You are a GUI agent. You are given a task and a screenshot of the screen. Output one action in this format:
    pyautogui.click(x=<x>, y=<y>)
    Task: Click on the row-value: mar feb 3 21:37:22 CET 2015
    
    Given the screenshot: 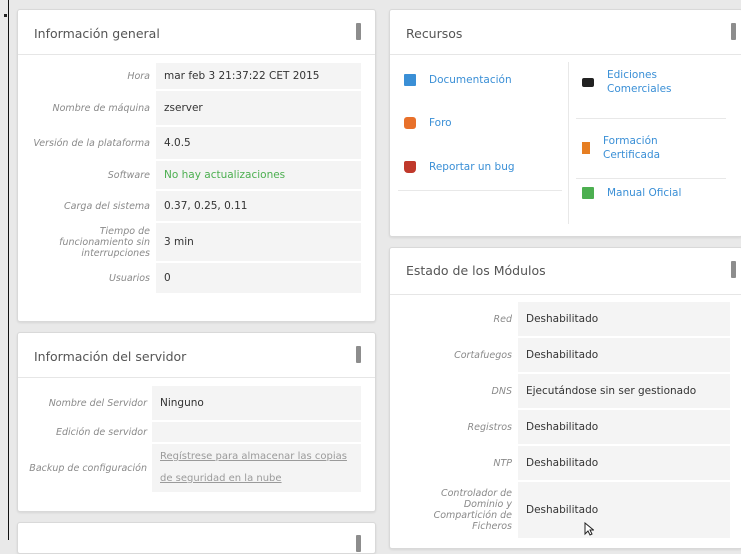 What is the action you would take?
    pyautogui.click(x=258, y=76)
    